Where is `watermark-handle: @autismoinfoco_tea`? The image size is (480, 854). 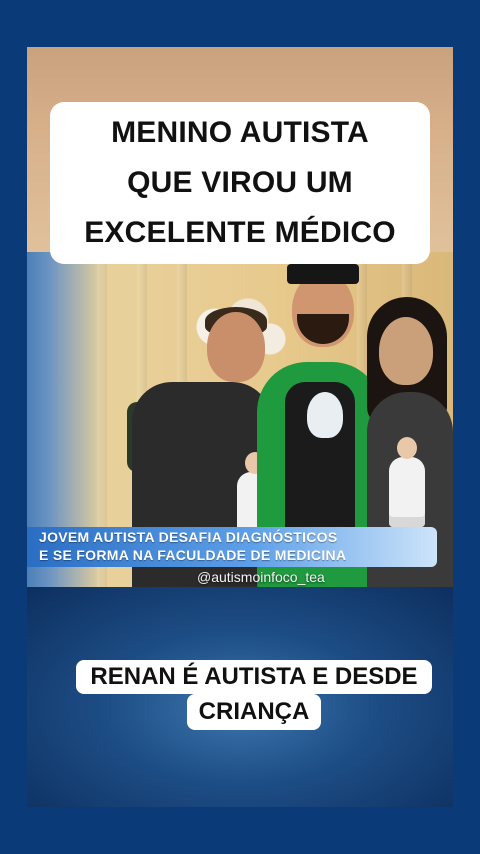
watermark-handle: @autismoinfoco_tea is located at coordinates (261, 577).